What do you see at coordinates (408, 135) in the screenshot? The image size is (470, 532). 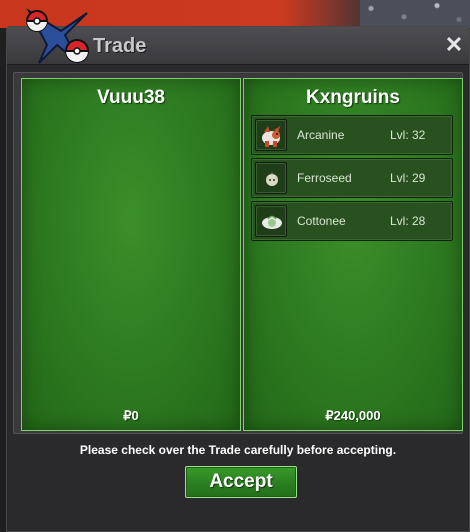 I see `pokemon-level: Lvl: 32` at bounding box center [408, 135].